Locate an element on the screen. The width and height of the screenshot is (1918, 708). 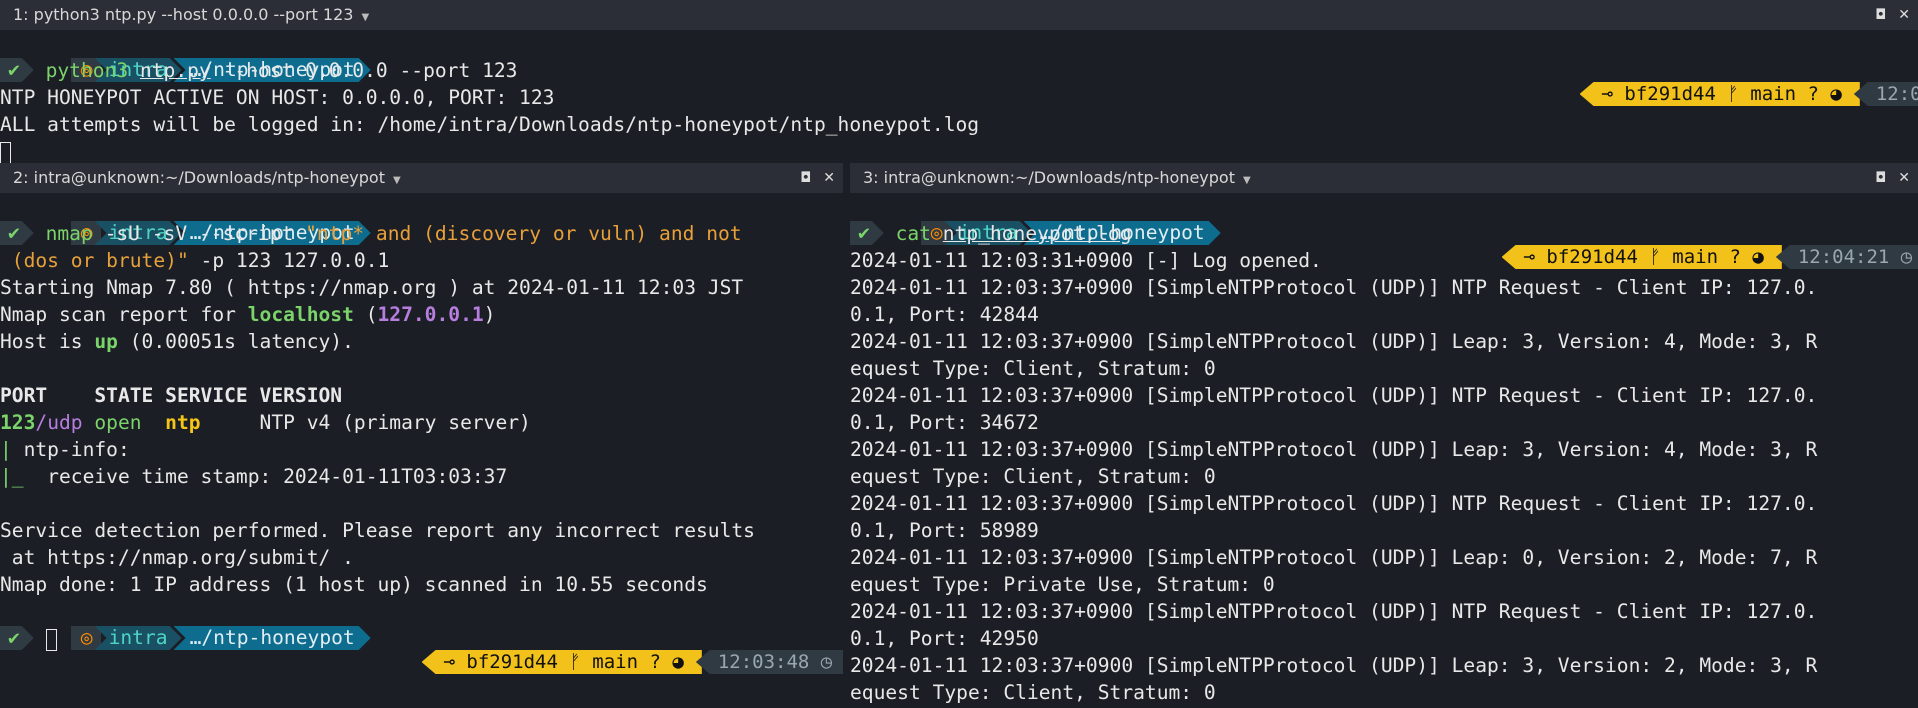
cmd-file: ntp.py is located at coordinates (175, 70).